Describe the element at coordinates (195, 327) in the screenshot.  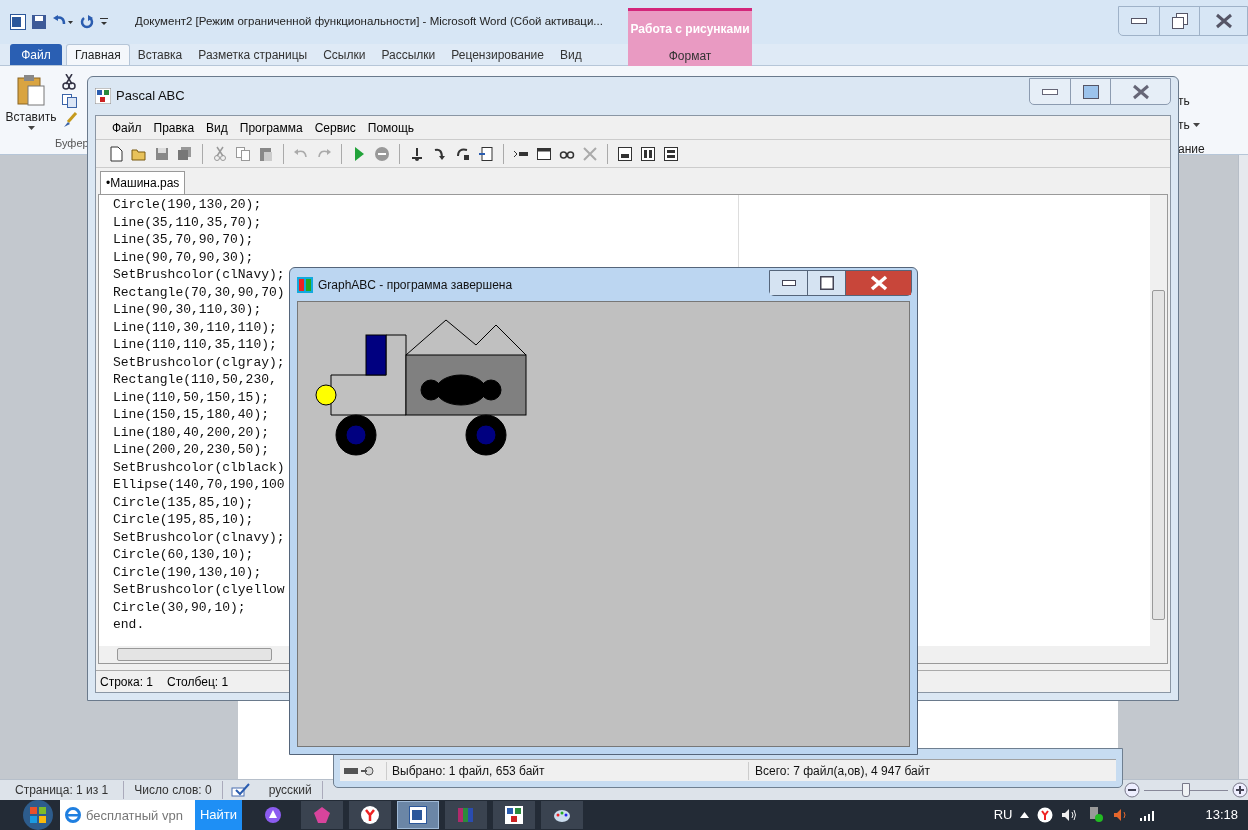
I see `code-line: Line(110,30,110,110);` at that location.